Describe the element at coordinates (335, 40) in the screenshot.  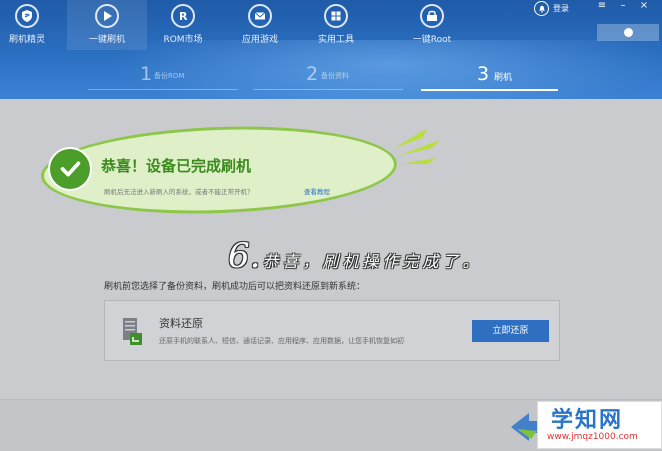
I see `nav-label: 实用工具` at that location.